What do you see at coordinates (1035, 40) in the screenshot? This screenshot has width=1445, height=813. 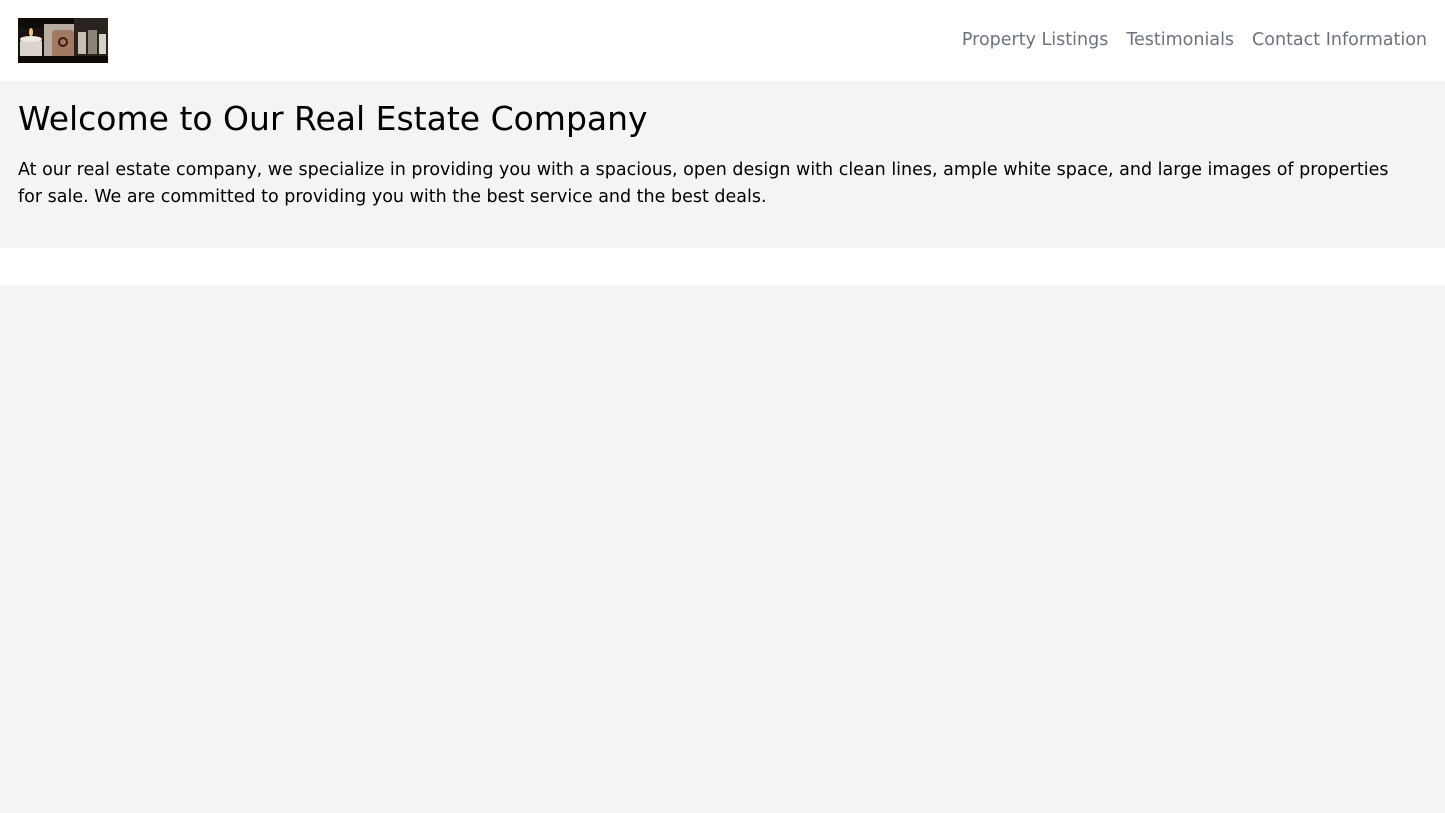 I see `nav-link-property-listings: Property Listings` at bounding box center [1035, 40].